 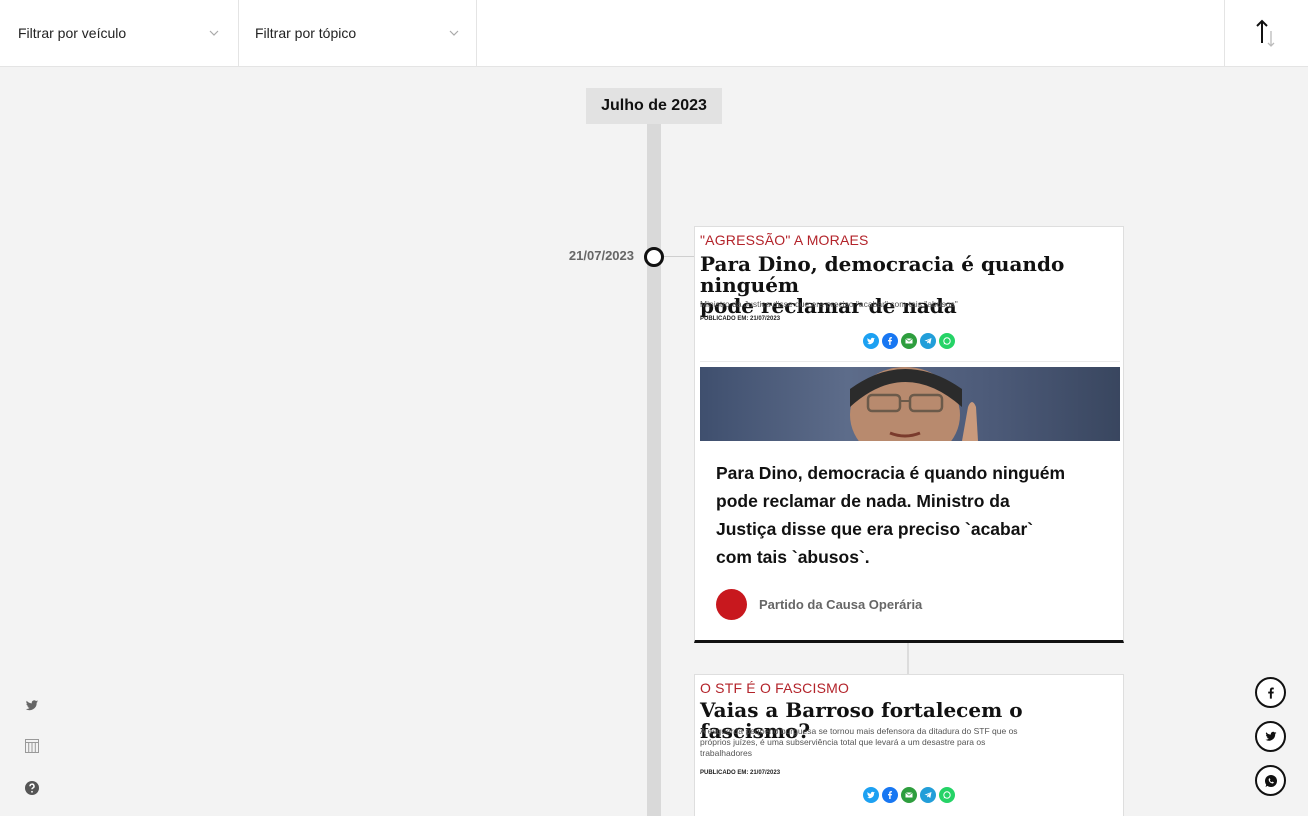 I want to click on article-dek-line: trabalhadores, so click(x=726, y=753).